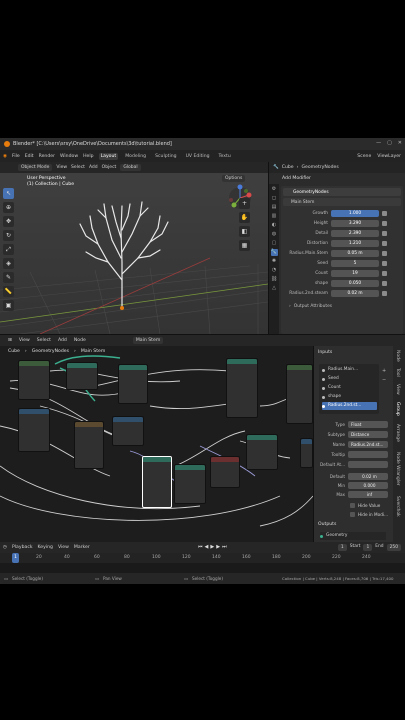 The height and width of the screenshot is (720, 405). Describe the element at coordinates (93, 351) in the screenshot. I see `crumb-group: Main Stem` at that location.